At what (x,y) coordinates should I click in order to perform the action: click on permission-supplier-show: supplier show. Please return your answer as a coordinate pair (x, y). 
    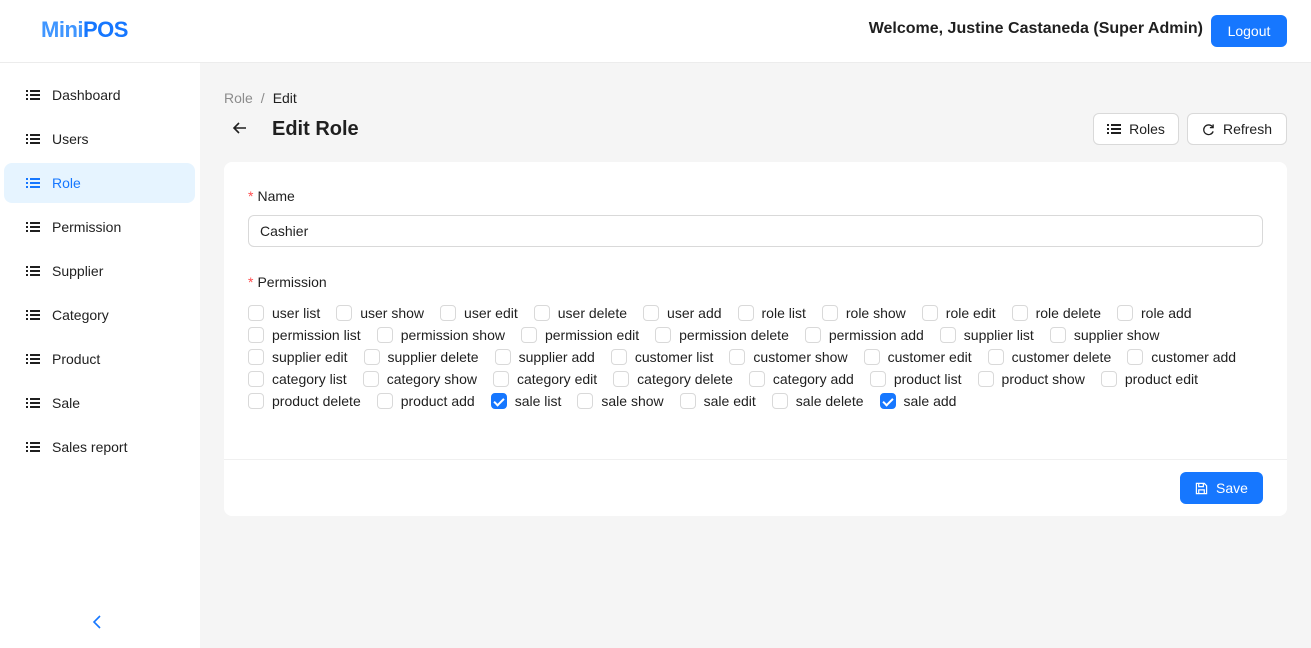
    Looking at the image, I should click on (1104, 335).